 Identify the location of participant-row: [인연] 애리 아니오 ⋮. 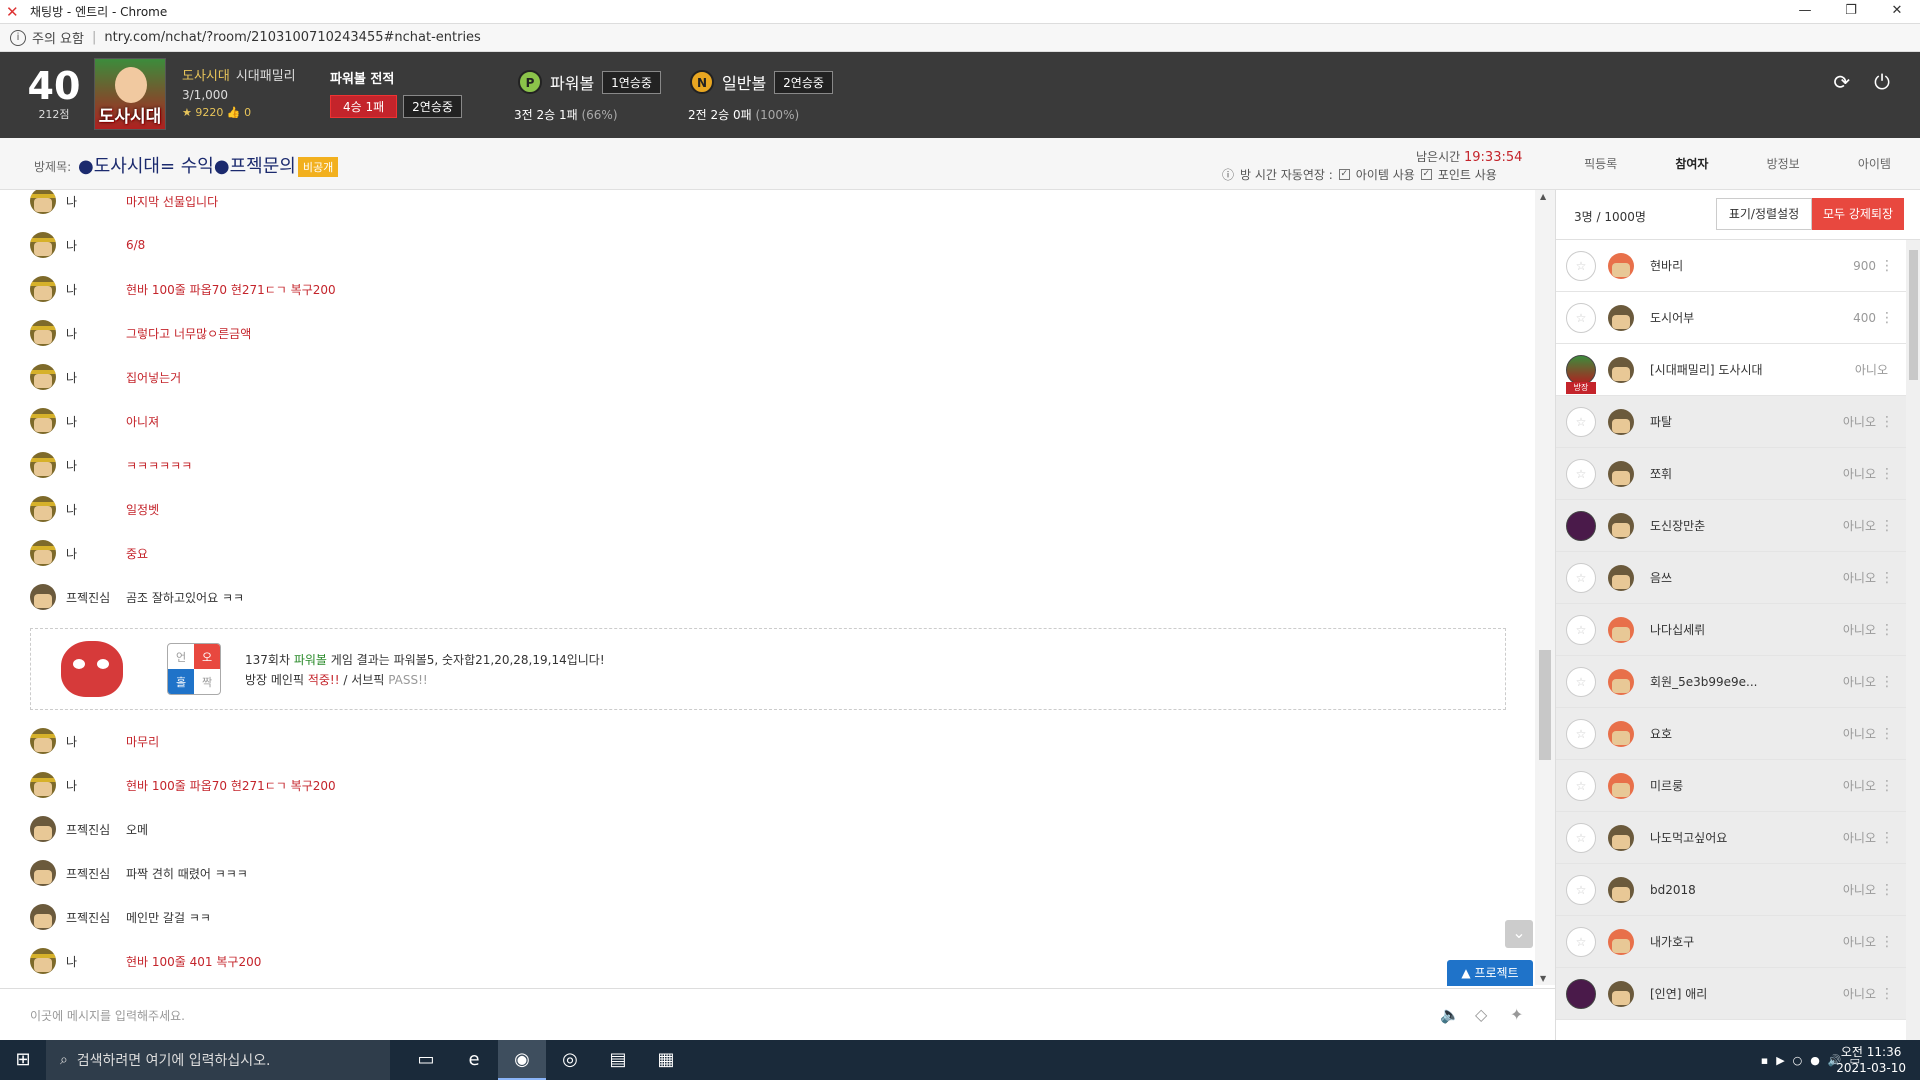
(1731, 994).